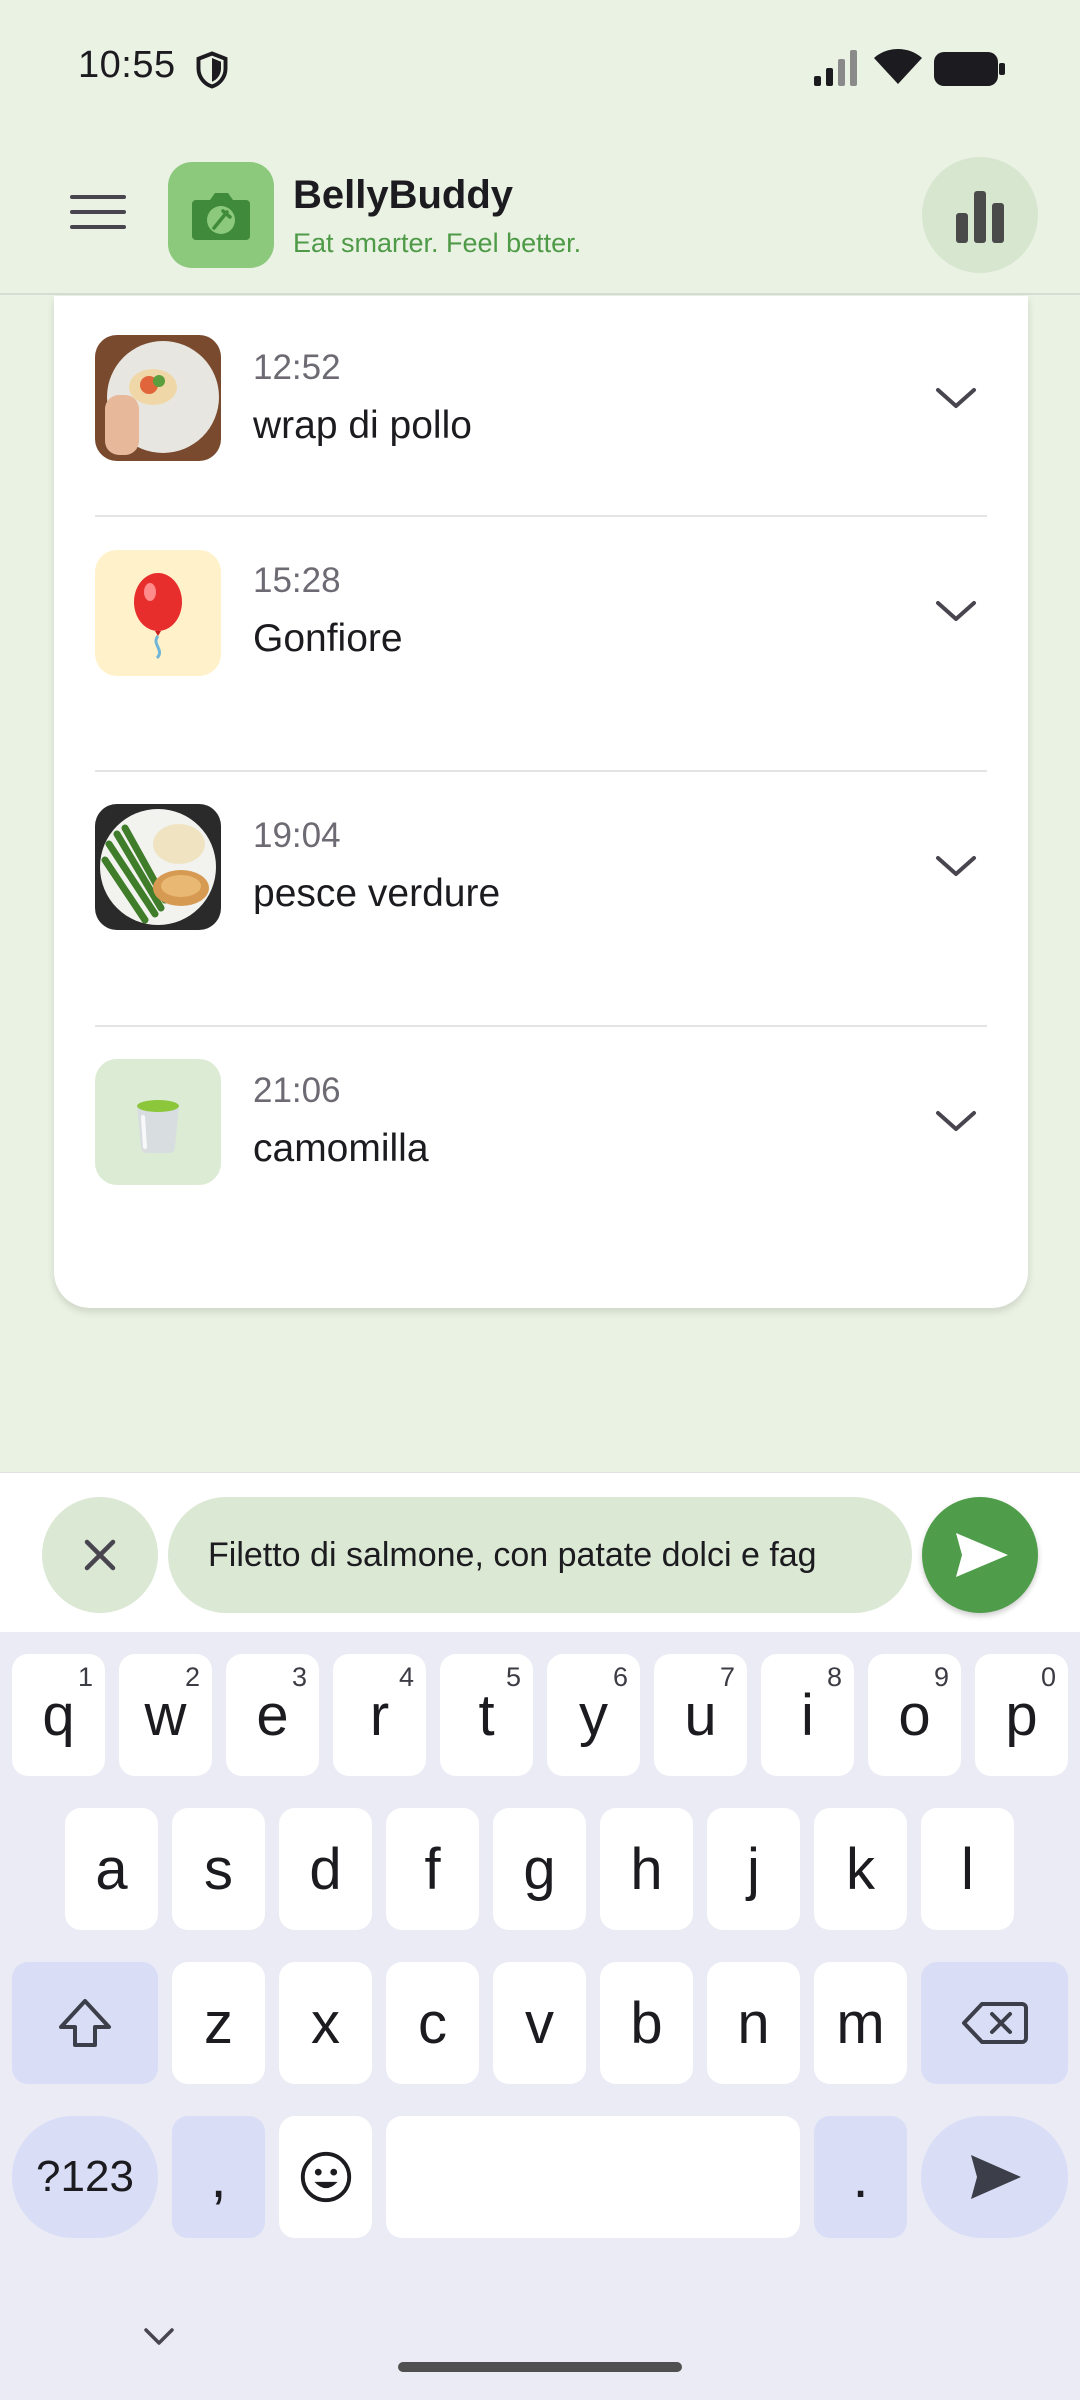  What do you see at coordinates (165, 1715) in the screenshot?
I see `key-w: w2` at bounding box center [165, 1715].